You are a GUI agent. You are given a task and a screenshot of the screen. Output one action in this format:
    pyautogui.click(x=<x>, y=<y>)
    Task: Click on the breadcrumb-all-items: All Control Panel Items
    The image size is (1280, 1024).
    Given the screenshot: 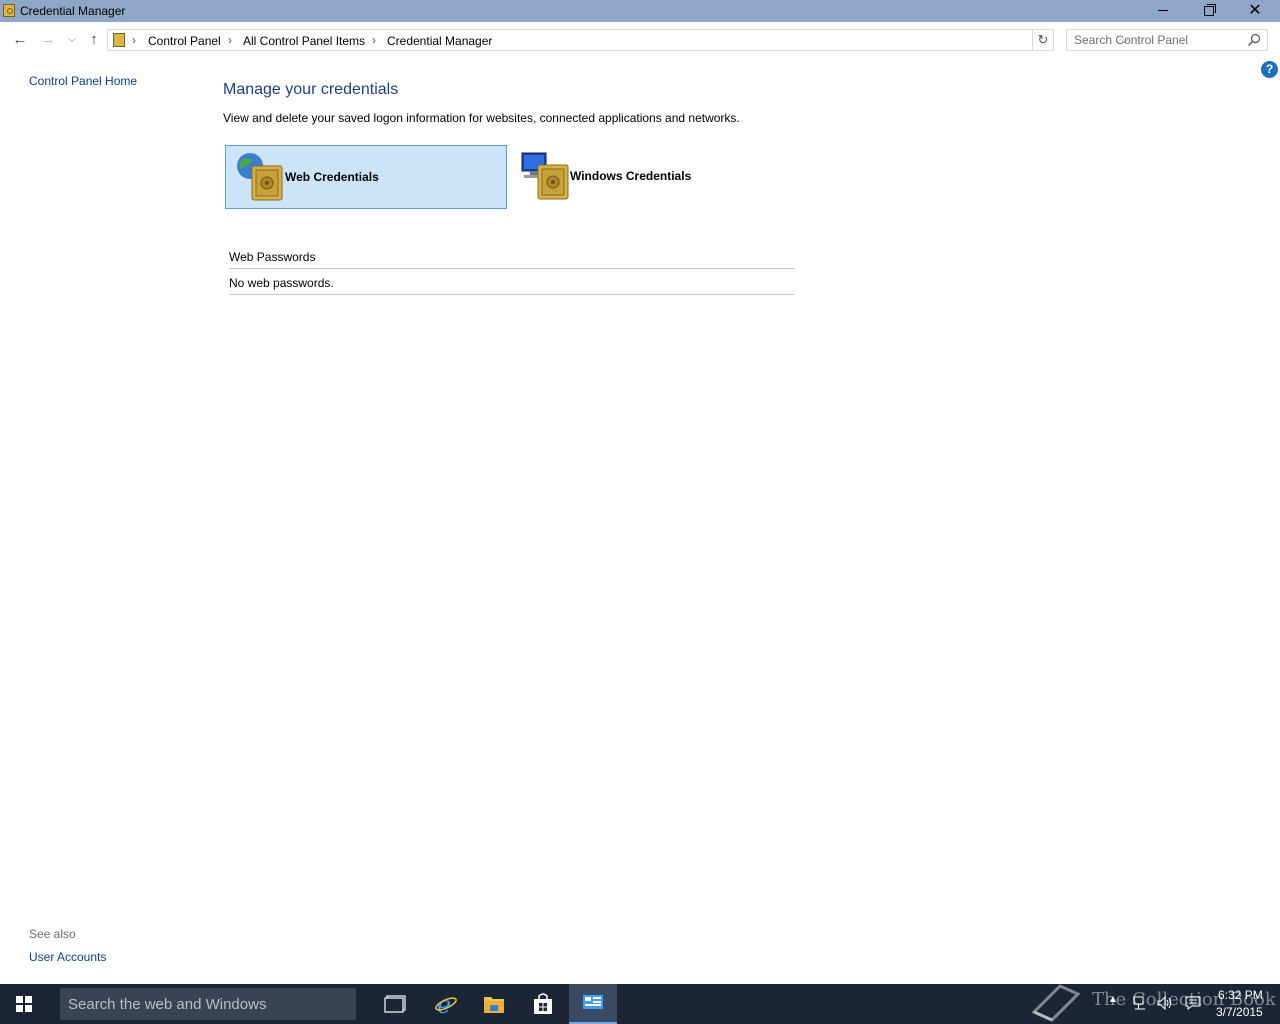 What is the action you would take?
    pyautogui.click(x=304, y=41)
    